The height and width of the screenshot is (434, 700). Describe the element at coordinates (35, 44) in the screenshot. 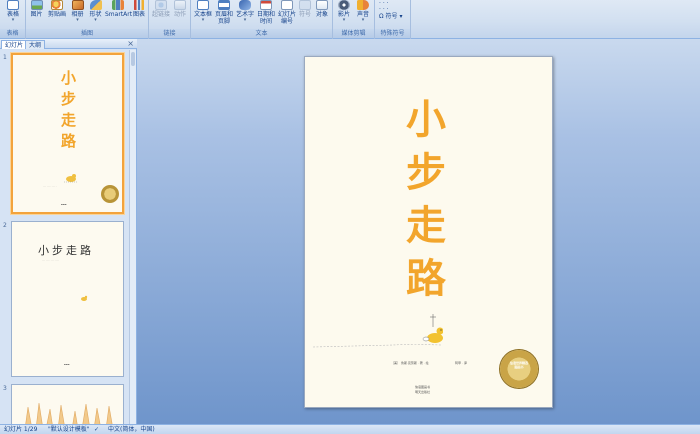

I see `tab-outline: 大纲` at that location.